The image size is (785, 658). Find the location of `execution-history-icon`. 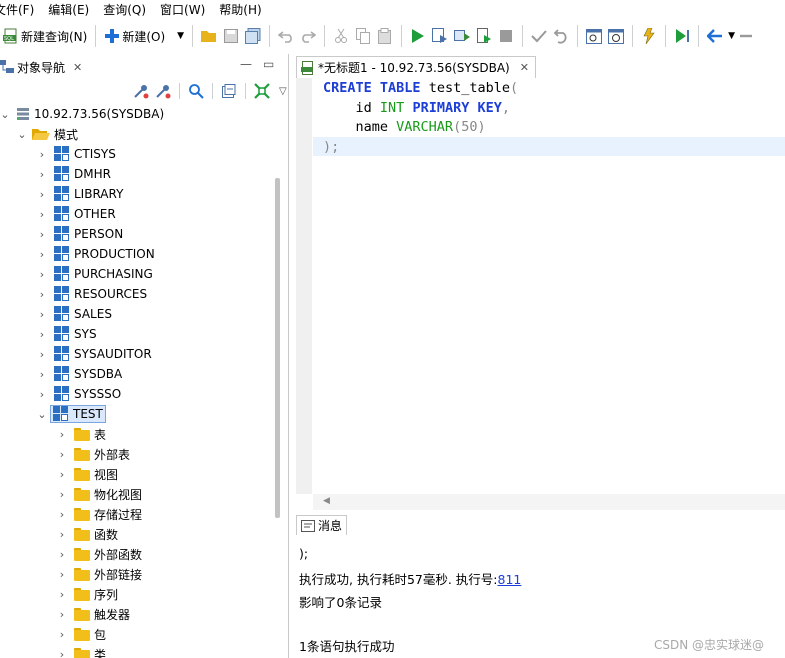

execution-history-icon is located at coordinates (616, 36).